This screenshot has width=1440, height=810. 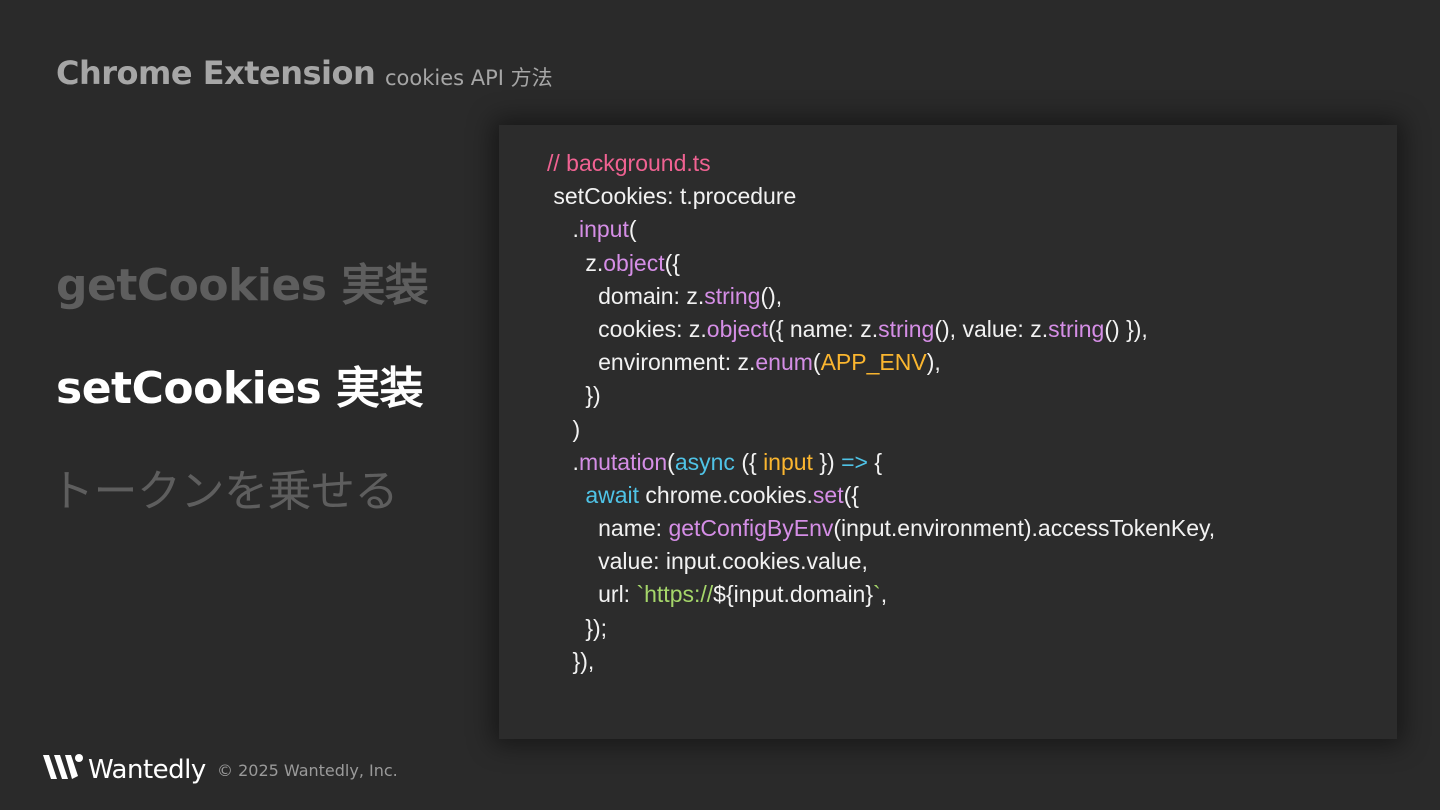 I want to click on code-token: name:, so click(x=608, y=528).